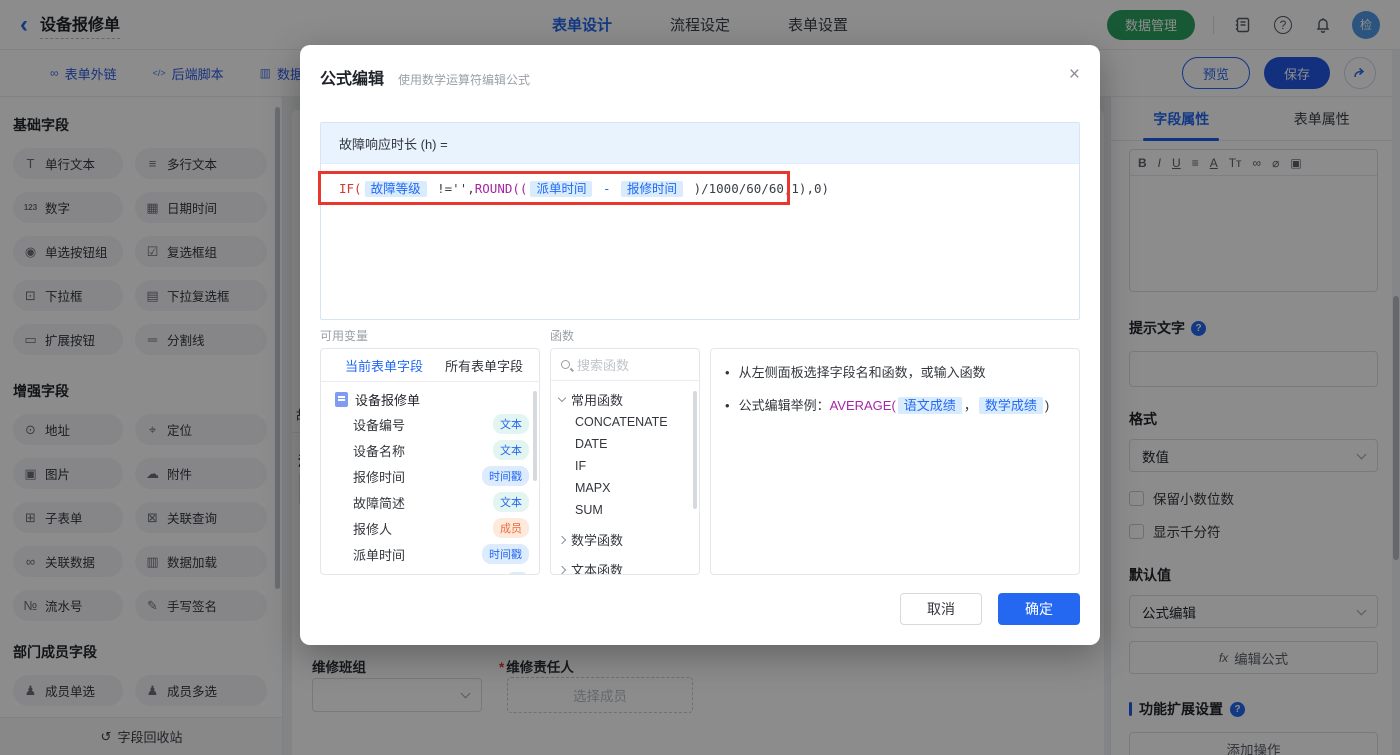 This screenshot has height=755, width=1400. I want to click on close-icon: ×, so click(1074, 74).